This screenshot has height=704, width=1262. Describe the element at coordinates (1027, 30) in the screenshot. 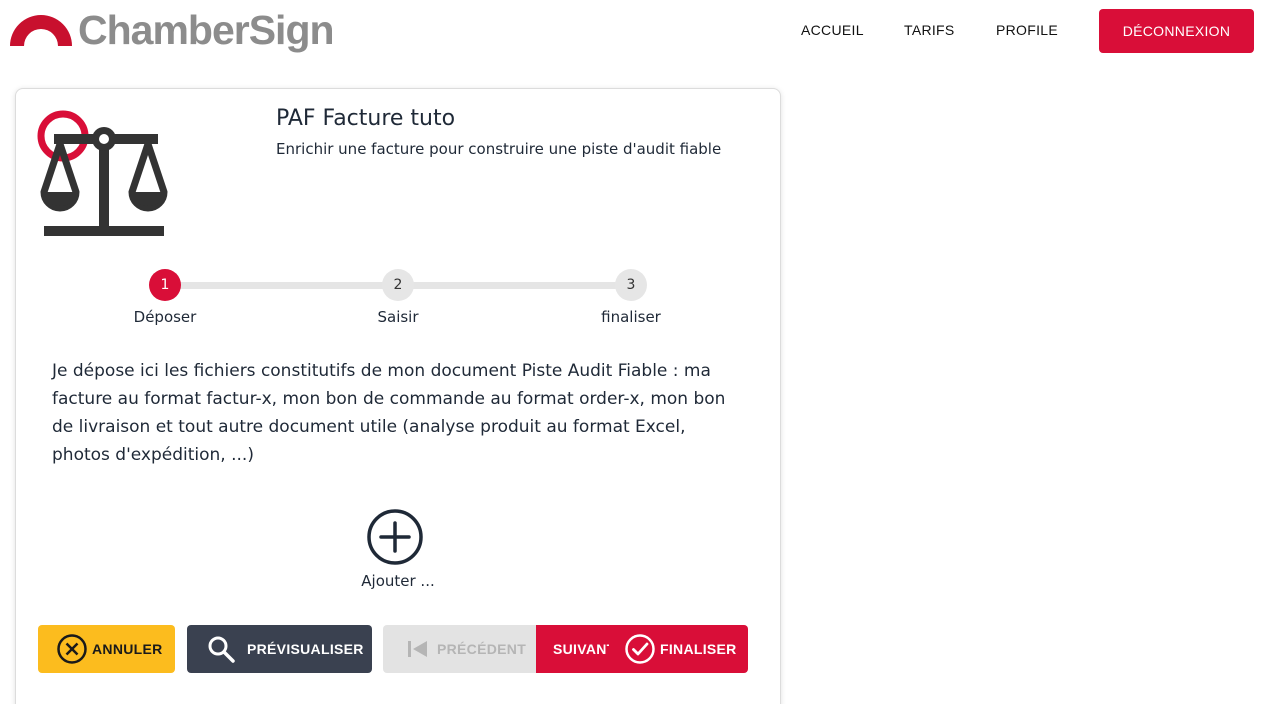

I see `nav-profile: PROFILE` at that location.